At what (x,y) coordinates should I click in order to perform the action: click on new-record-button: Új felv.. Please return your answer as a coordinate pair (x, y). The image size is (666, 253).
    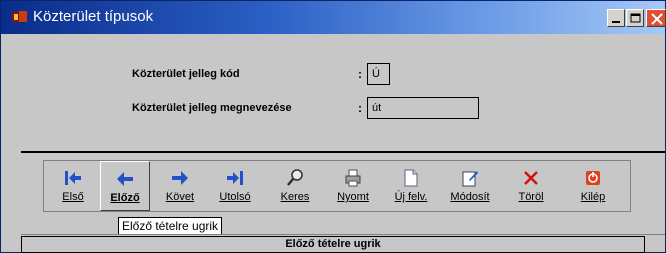
    Looking at the image, I should click on (411, 186).